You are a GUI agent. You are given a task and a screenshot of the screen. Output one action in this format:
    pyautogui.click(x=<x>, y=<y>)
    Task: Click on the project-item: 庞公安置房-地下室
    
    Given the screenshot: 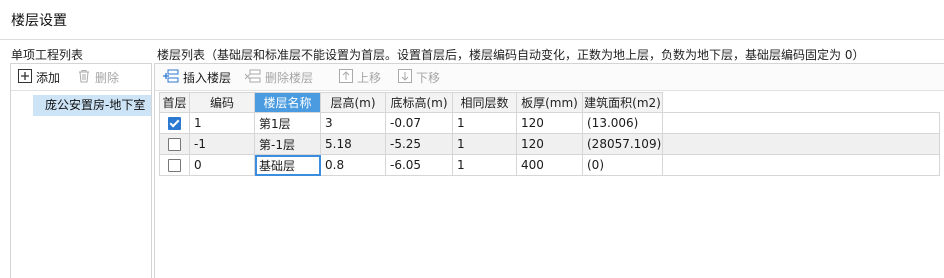 What is the action you would take?
    pyautogui.click(x=92, y=105)
    